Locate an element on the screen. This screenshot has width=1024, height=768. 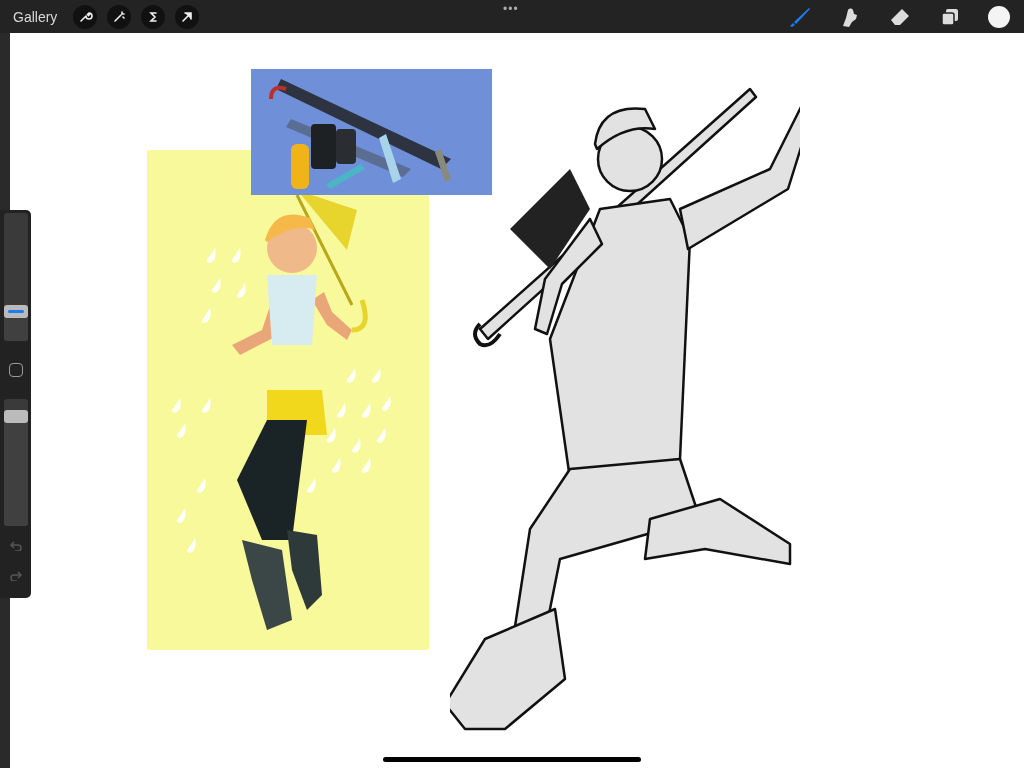
wrench-button is located at coordinates (85, 16).